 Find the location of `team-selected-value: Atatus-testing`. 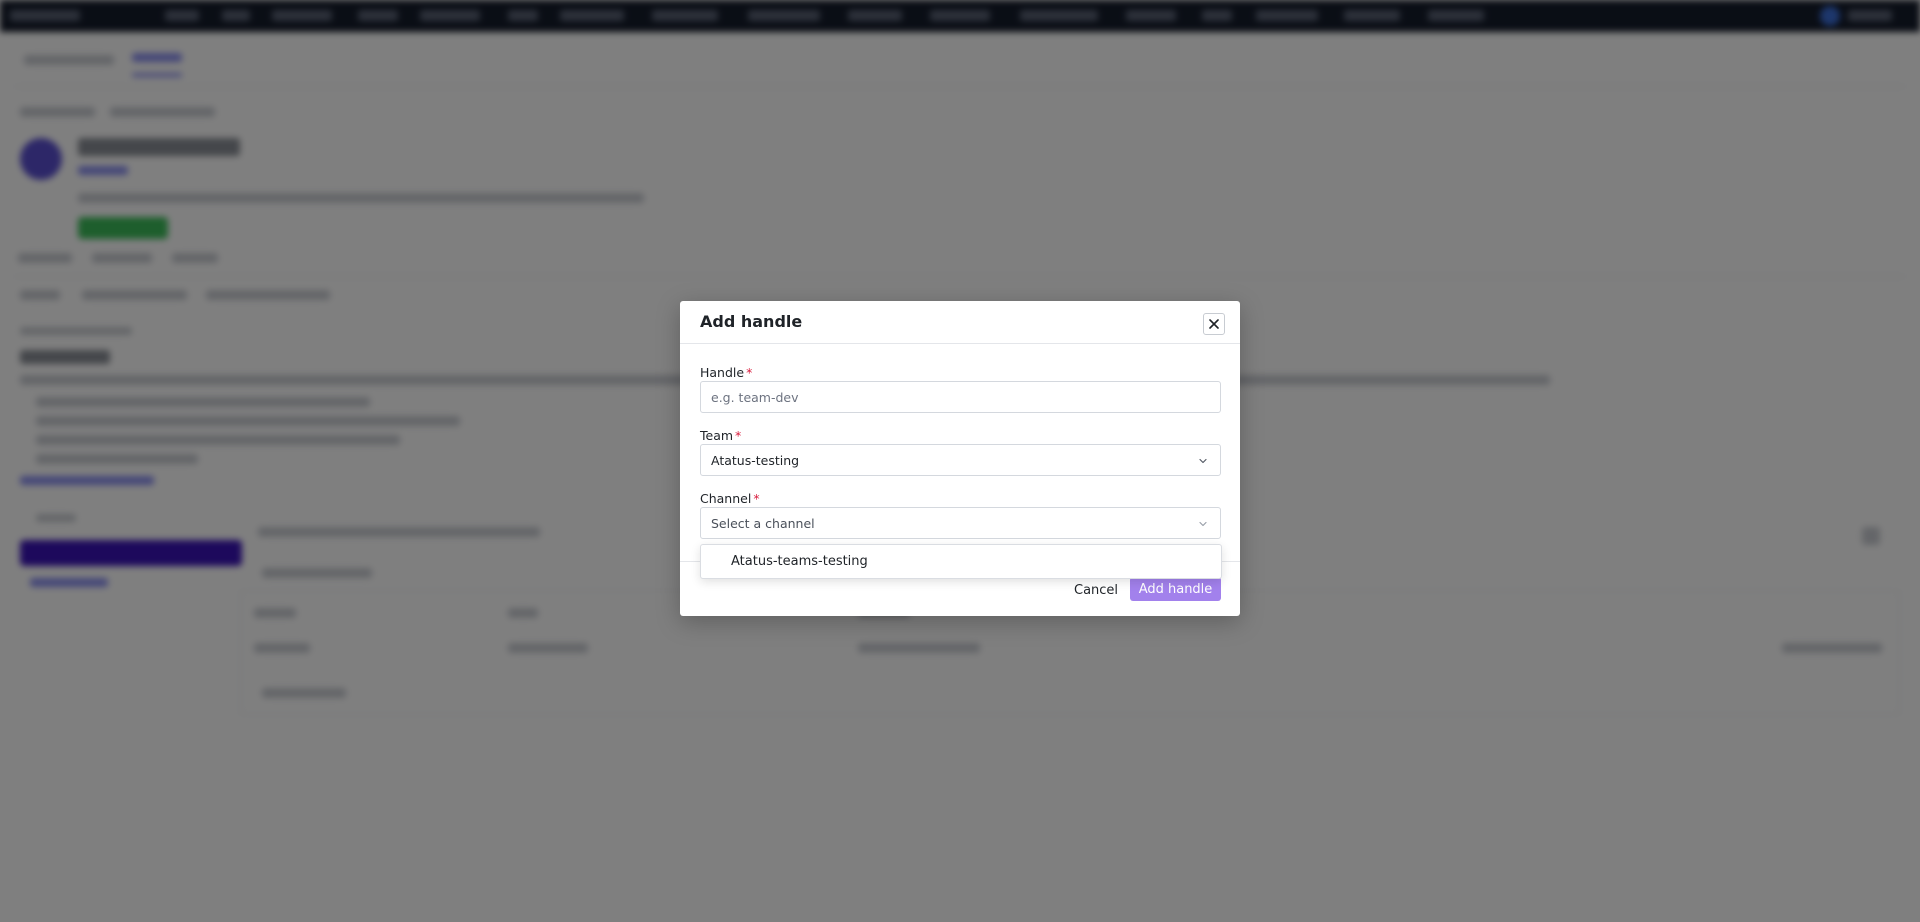

team-selected-value: Atatus-testing is located at coordinates (755, 460).